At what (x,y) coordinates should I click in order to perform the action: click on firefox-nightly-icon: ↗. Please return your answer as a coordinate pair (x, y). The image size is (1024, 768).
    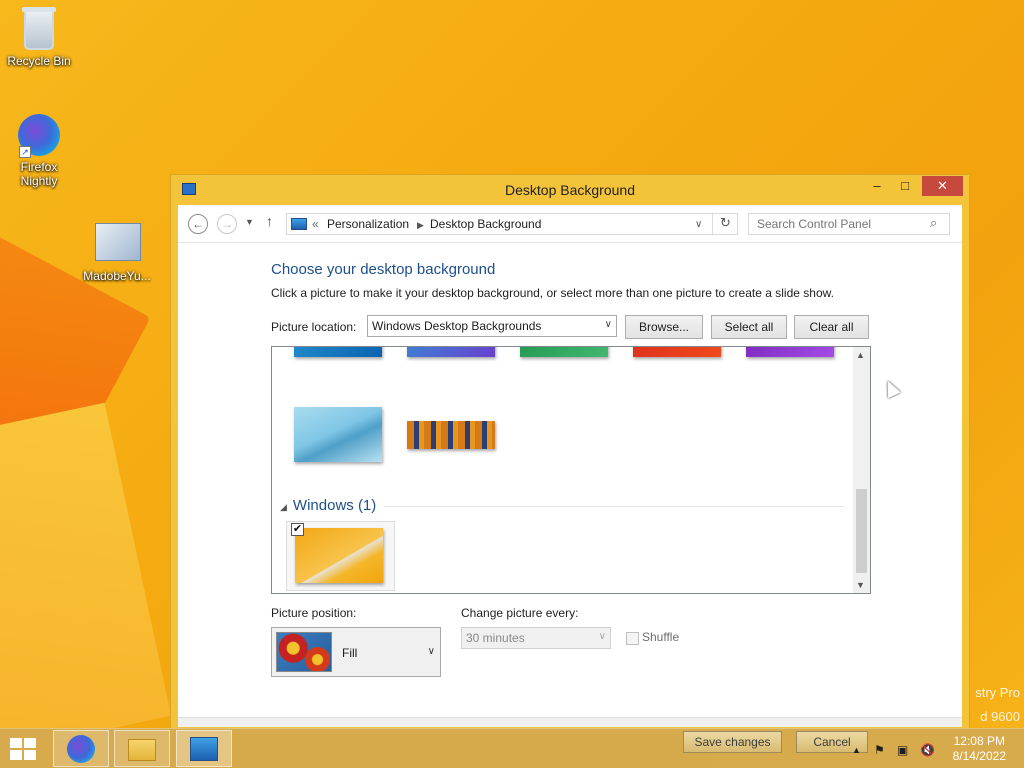
    Looking at the image, I should click on (39, 136).